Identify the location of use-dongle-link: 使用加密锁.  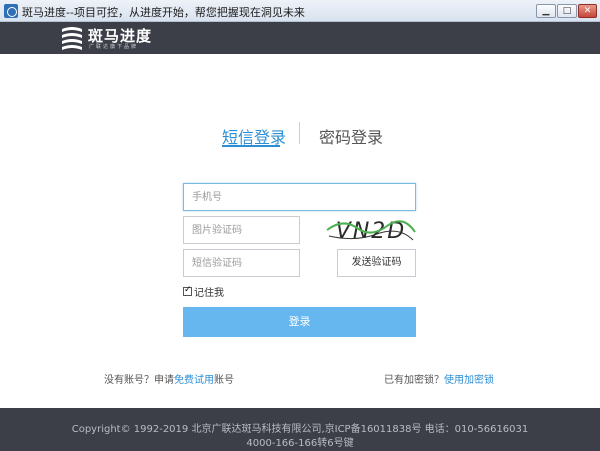
(469, 380).